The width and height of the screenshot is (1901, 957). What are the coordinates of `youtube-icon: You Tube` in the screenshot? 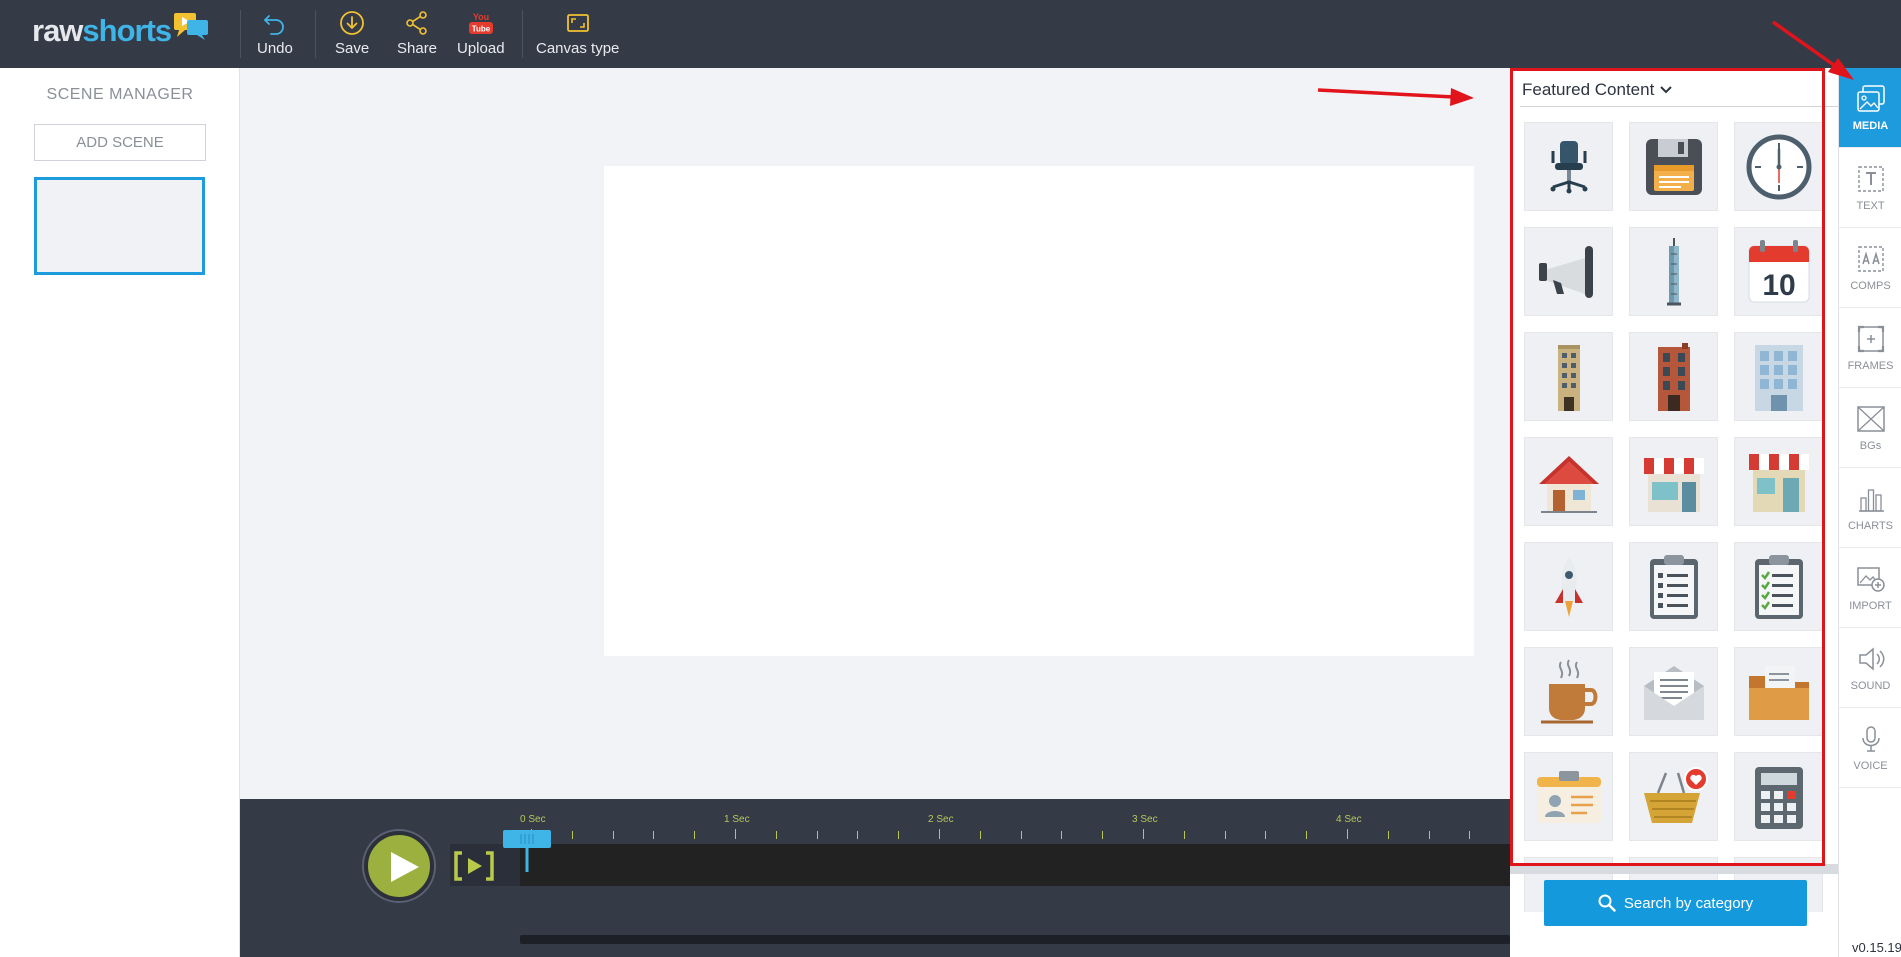 It's located at (480, 23).